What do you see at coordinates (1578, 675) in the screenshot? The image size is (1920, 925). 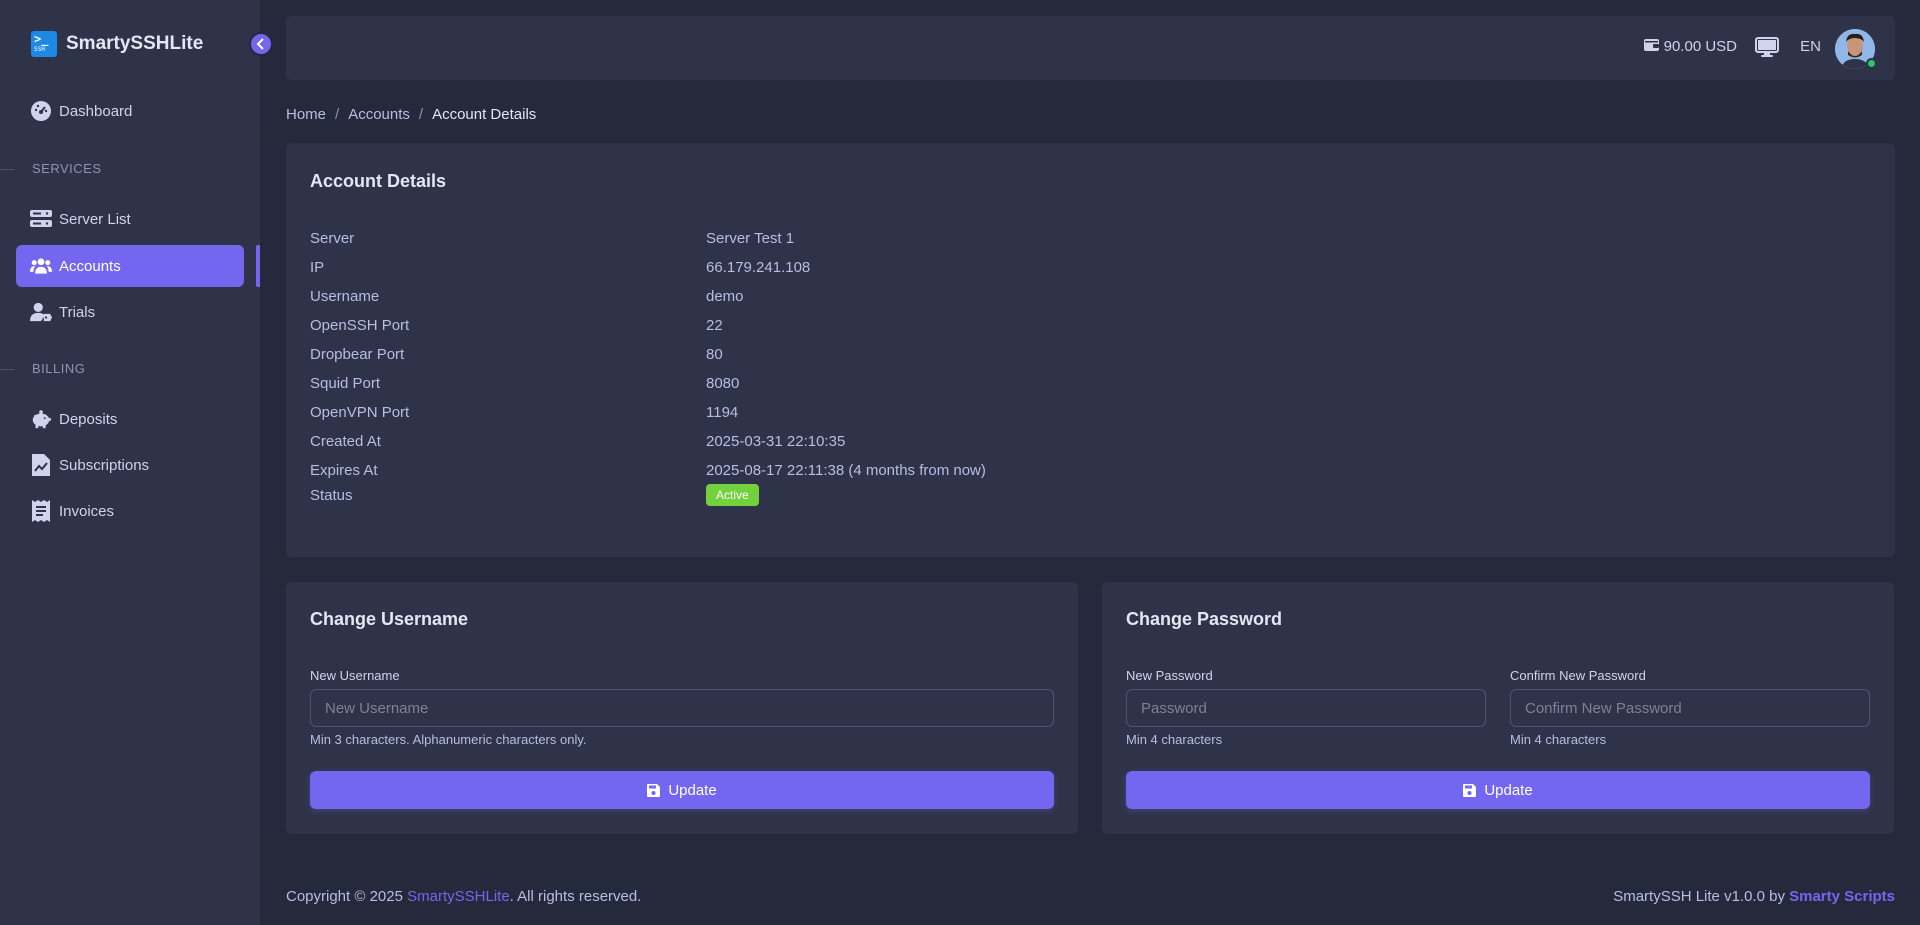 I see `confirm-password-label: Confirm New Password` at bounding box center [1578, 675].